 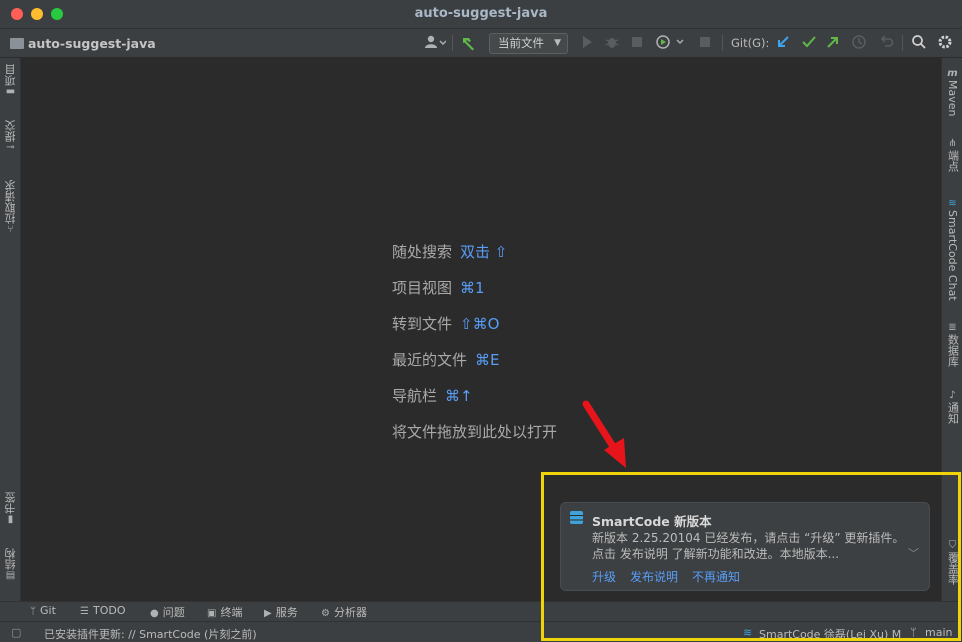 What do you see at coordinates (92, 43) in the screenshot?
I see `project-name: auto-suggest-java` at bounding box center [92, 43].